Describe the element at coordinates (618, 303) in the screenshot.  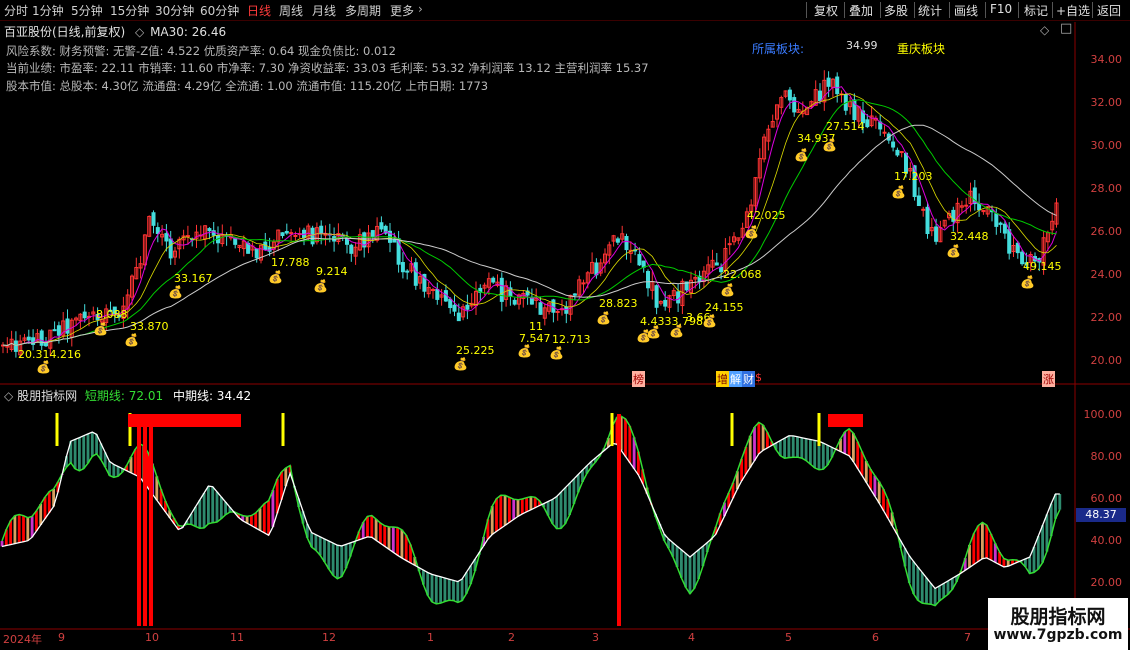
I see `chart-annotation: 28.823` at that location.